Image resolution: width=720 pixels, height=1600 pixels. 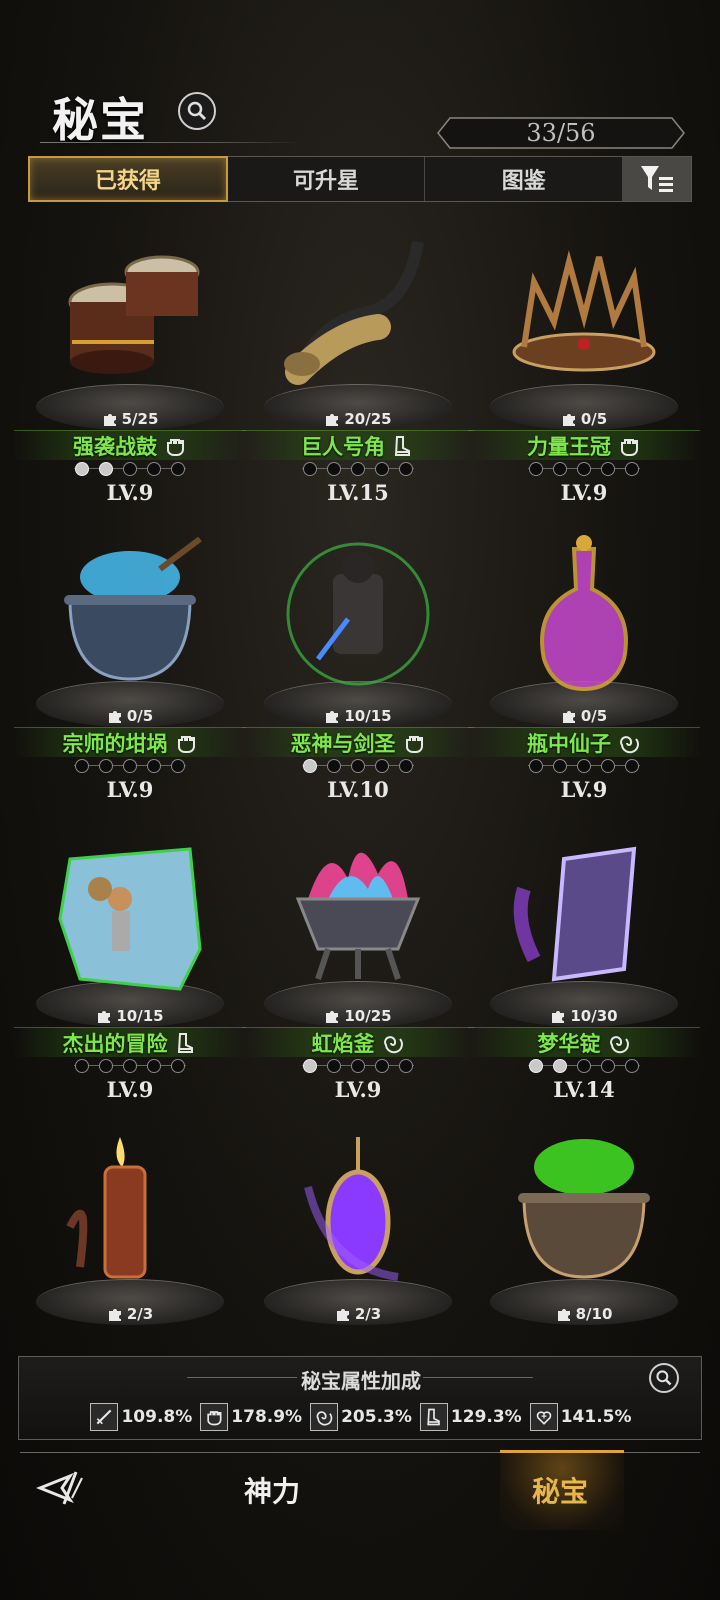 What do you see at coordinates (584, 1089) in the screenshot?
I see `treasure-level: LV.14` at bounding box center [584, 1089].